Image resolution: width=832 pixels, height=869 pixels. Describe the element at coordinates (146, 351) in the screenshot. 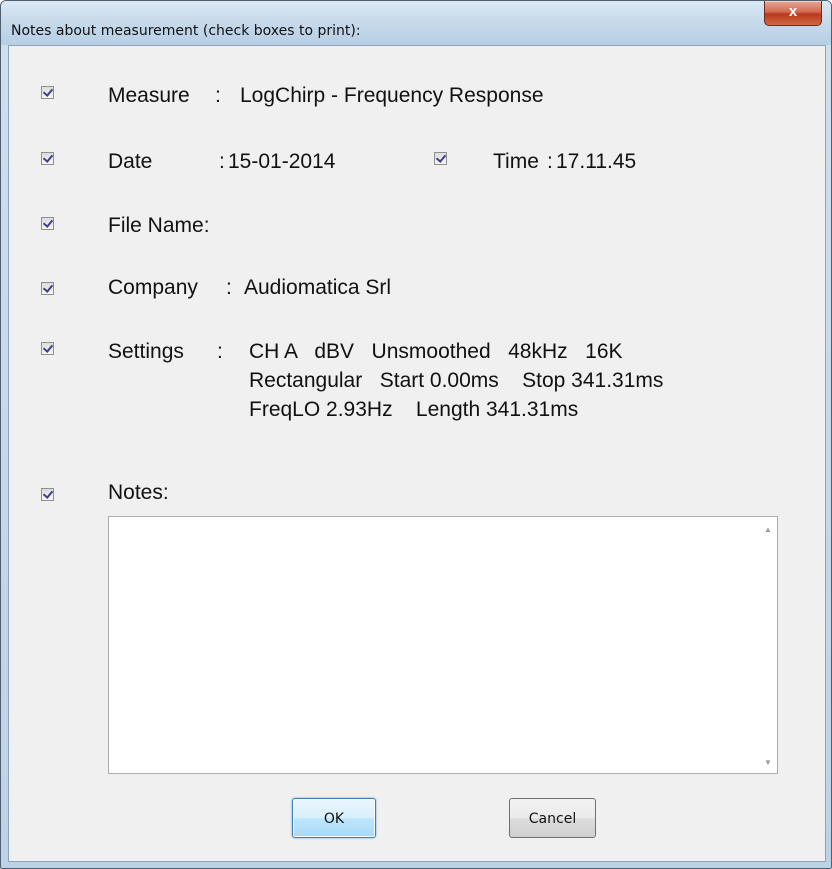

I see `settings-label: Settings` at that location.